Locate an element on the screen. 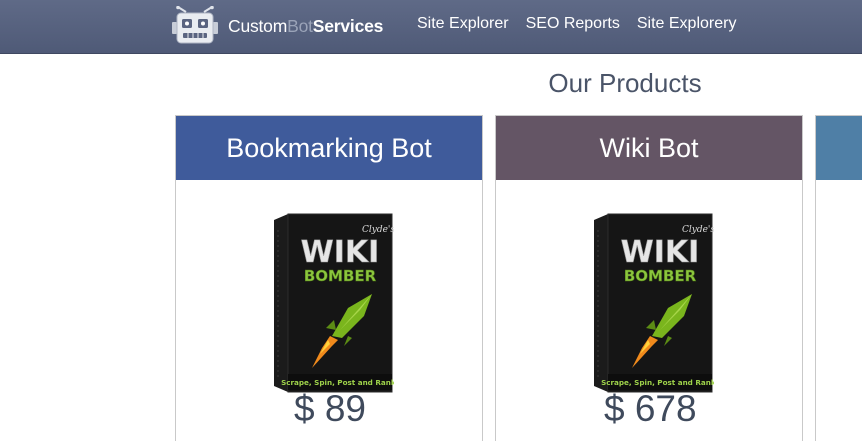 The height and width of the screenshot is (441, 862). product-card-header: Wiki Bot is located at coordinates (649, 148).